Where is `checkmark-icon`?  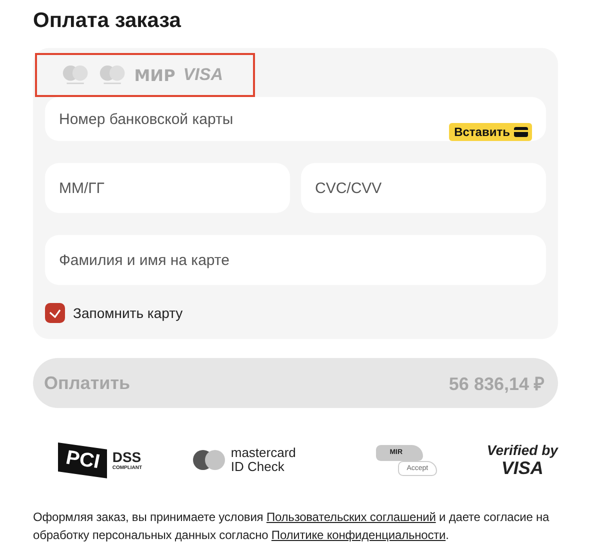
checkmark-icon is located at coordinates (55, 313).